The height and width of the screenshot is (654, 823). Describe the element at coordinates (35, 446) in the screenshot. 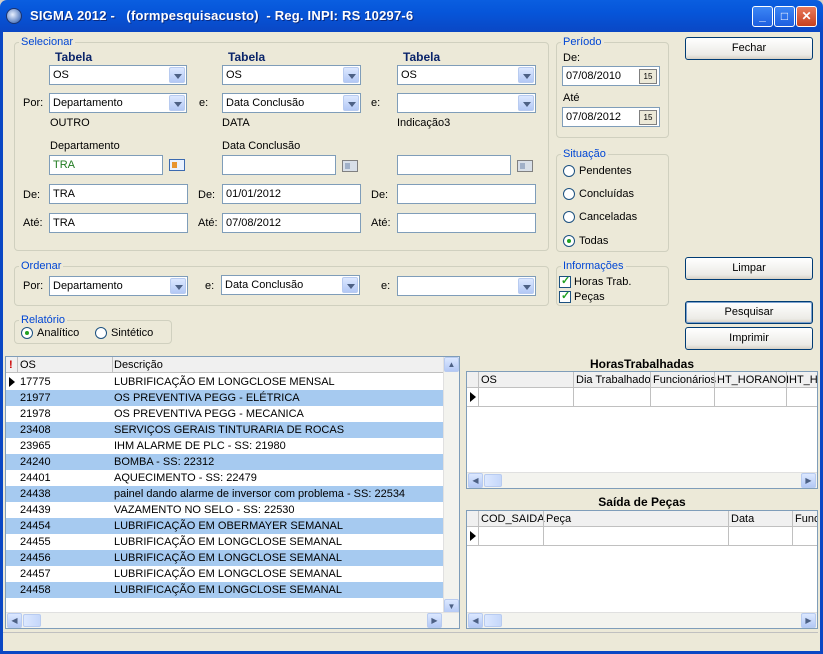

I see `os-cell: 23965` at that location.